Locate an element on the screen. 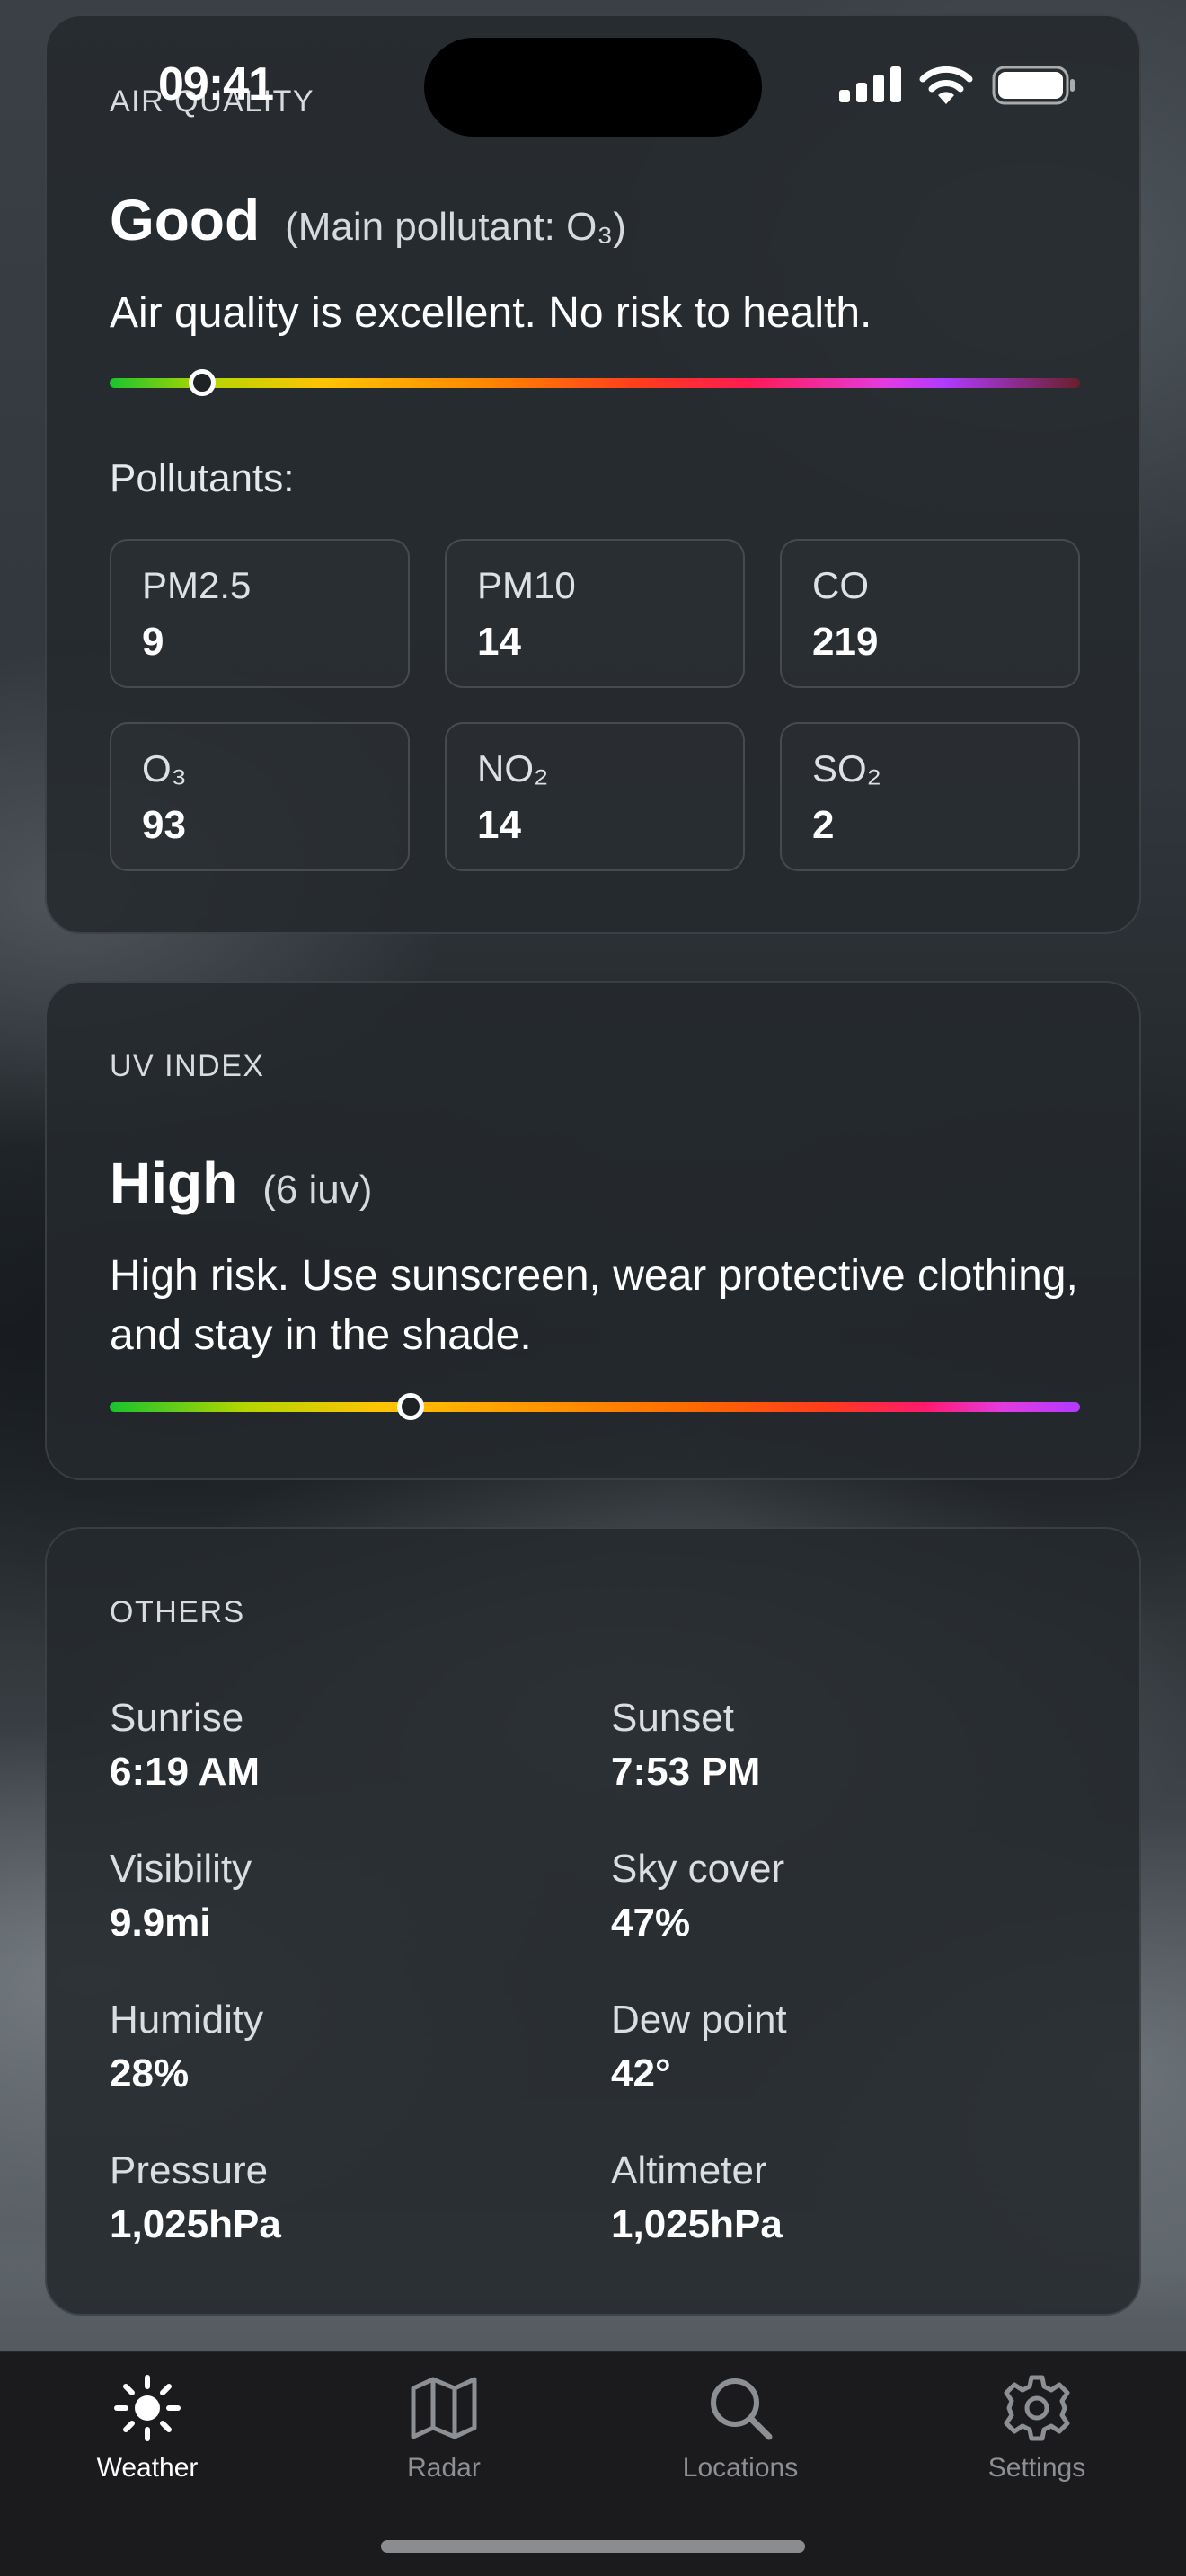  uv-index-section-title: UV INDEX is located at coordinates (187, 1066).